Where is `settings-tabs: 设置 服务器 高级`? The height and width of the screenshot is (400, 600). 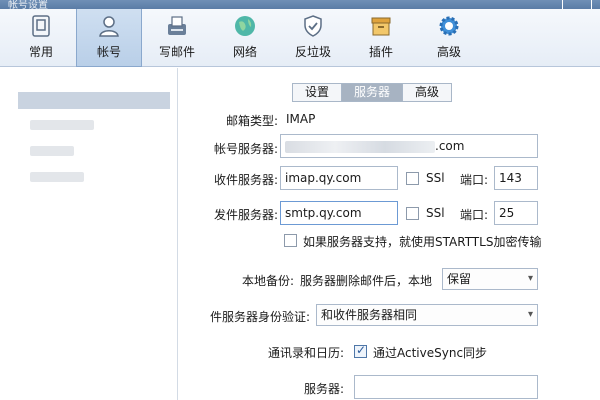
settings-tabs: 设置 服务器 高级 is located at coordinates (372, 92).